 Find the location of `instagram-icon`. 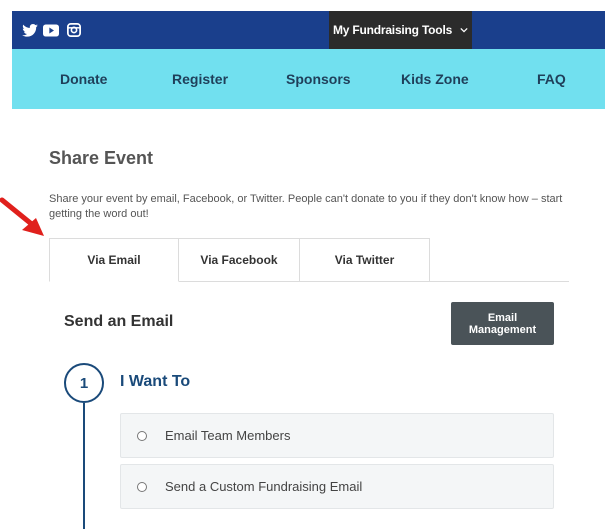

instagram-icon is located at coordinates (74, 30).